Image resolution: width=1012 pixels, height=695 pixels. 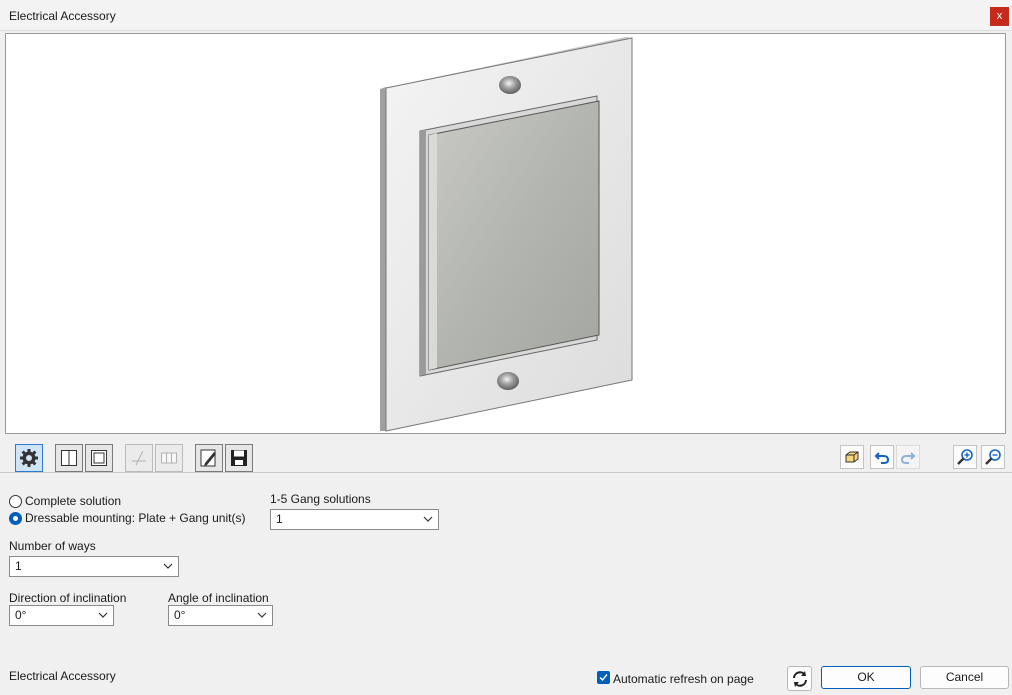 I want to click on redo-icon, so click(x=908, y=458).